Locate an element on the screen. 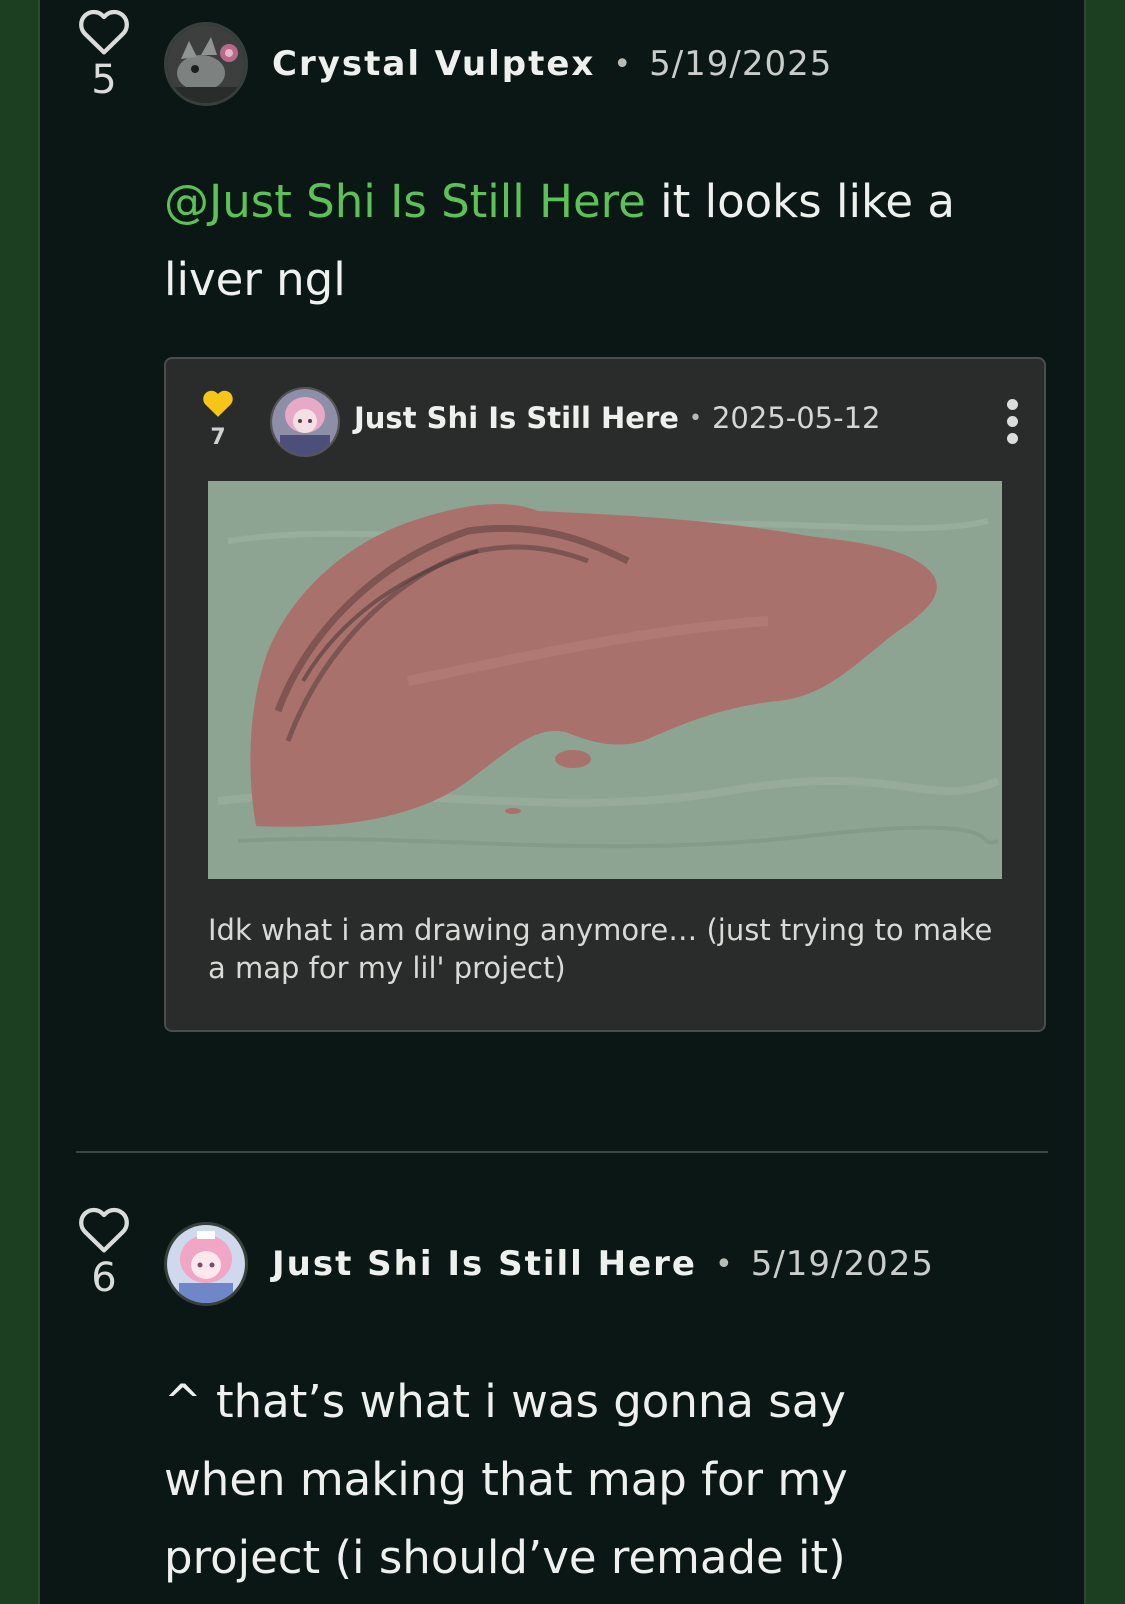 The height and width of the screenshot is (1604, 1125). quoted-header: Just Shi Is Still Here • 2025-05-12 is located at coordinates (617, 418).